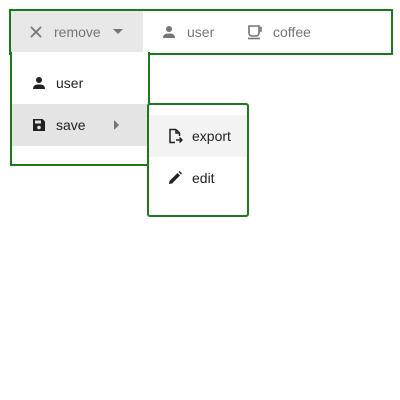 The width and height of the screenshot is (400, 400). I want to click on close-icon, so click(36, 32).